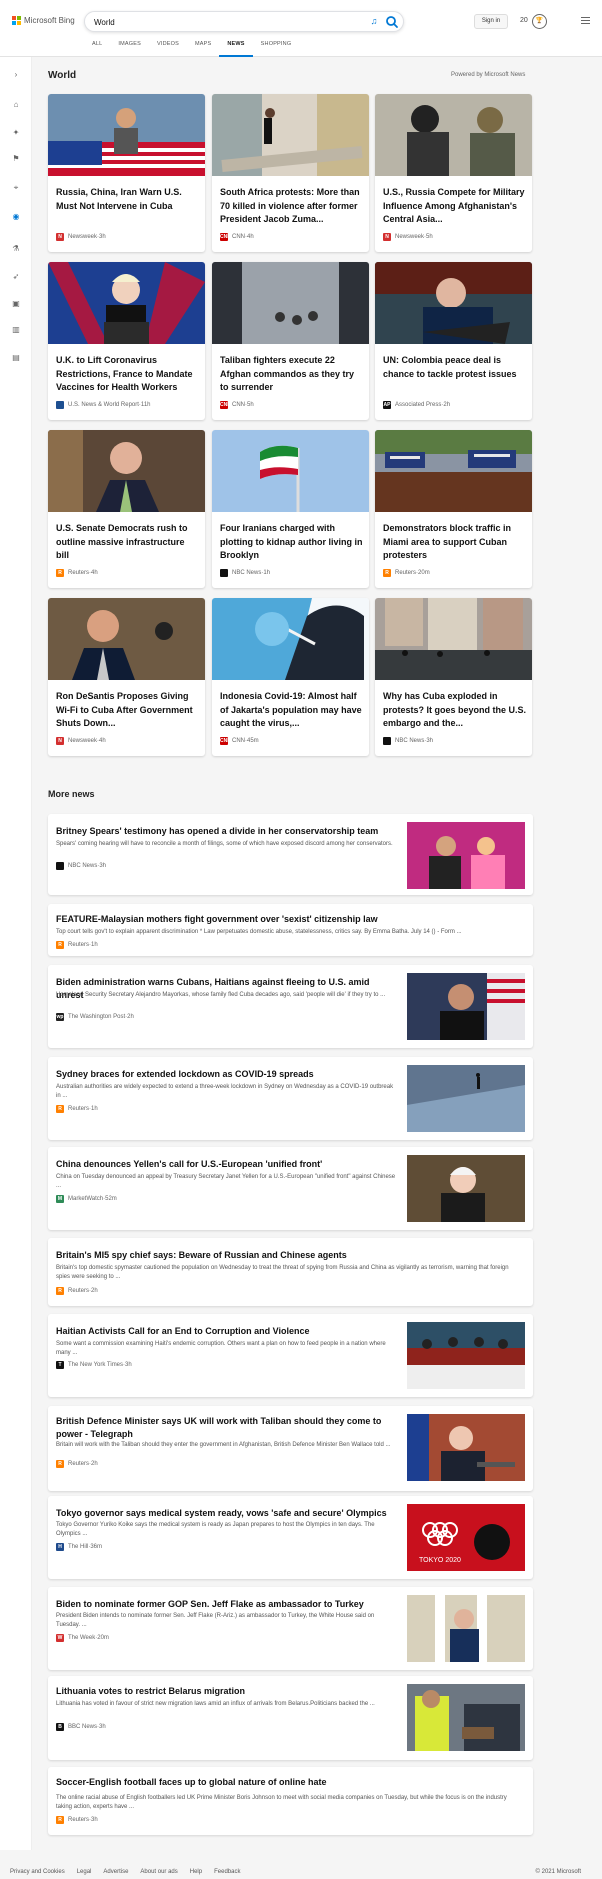 The height and width of the screenshot is (1879, 602). Describe the element at coordinates (408, 740) in the screenshot. I see `news-card-source: NBC News · 3h` at that location.